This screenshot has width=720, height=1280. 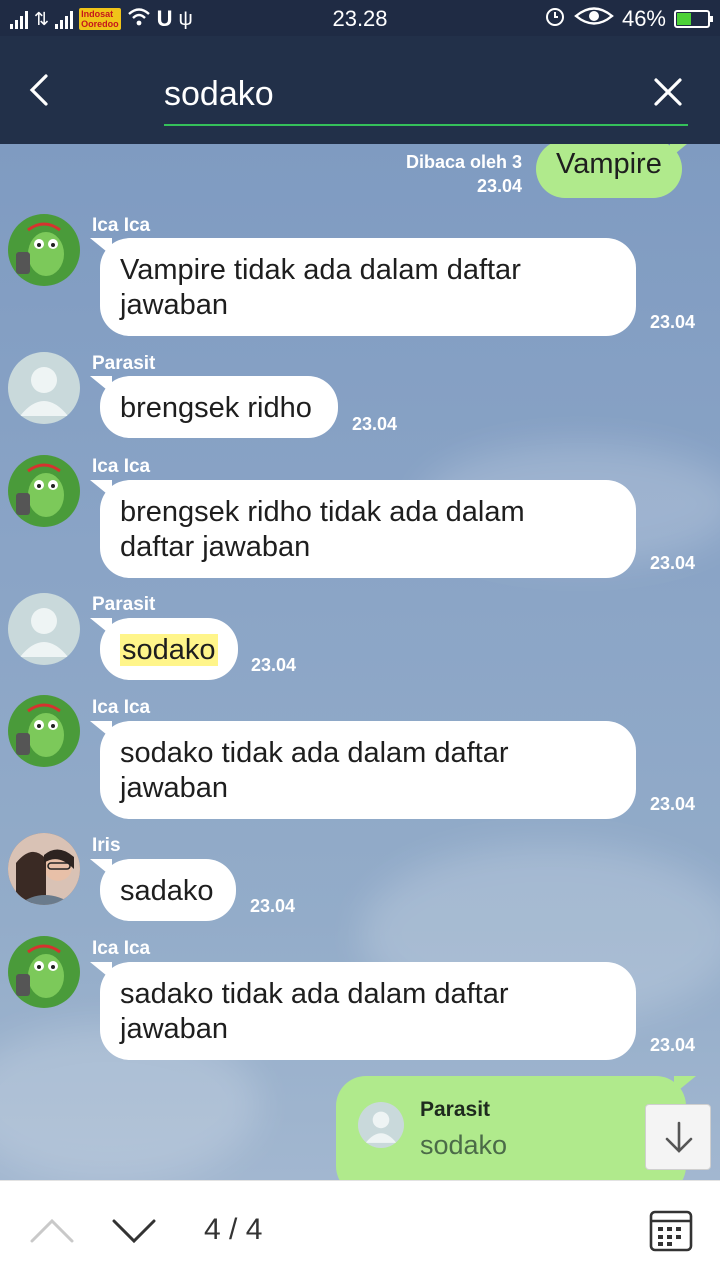 I want to click on message-line: Vampire tidak ada dalam daftar, so click(x=320, y=270).